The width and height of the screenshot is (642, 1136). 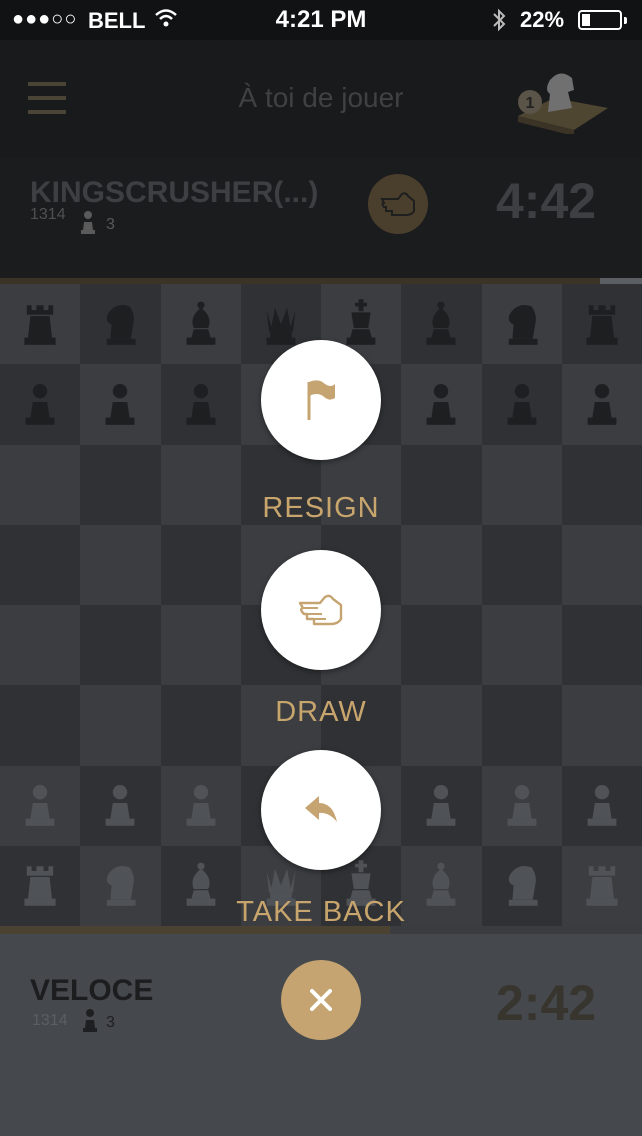 What do you see at coordinates (321, 20) in the screenshot?
I see `status-bar: ●●●○○ BELL 4:21 PM 22%` at bounding box center [321, 20].